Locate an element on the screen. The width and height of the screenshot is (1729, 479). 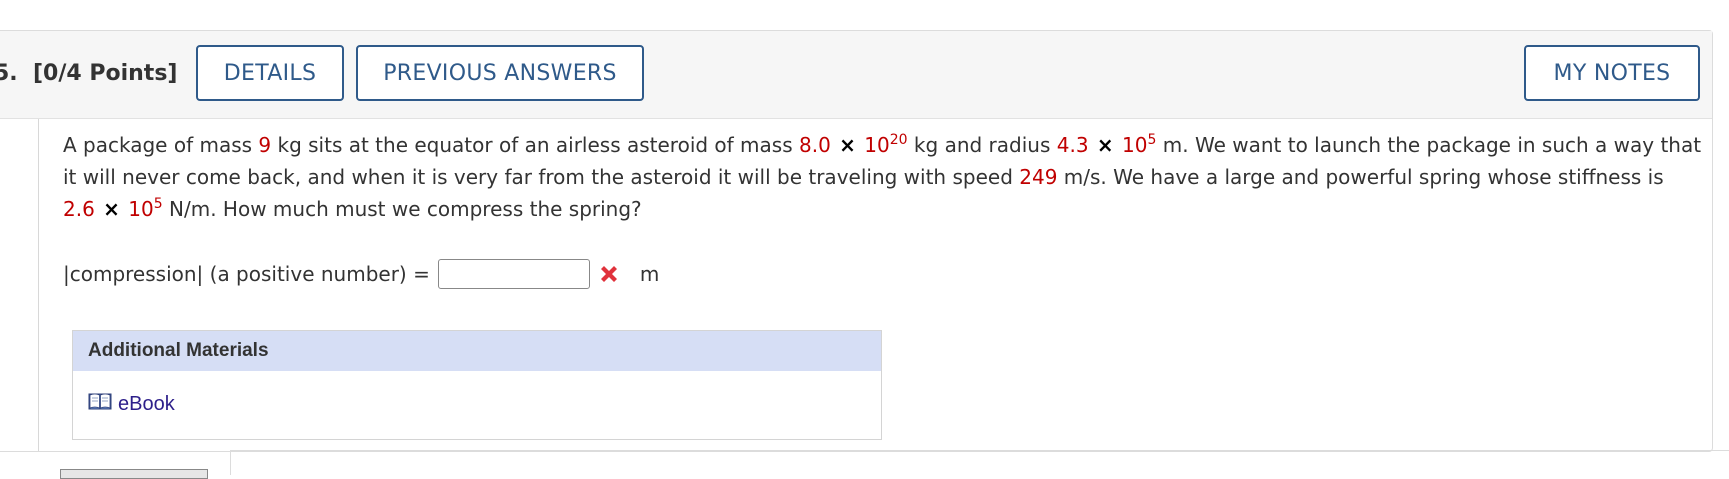
next-section-edge is located at coordinates (979, 462).